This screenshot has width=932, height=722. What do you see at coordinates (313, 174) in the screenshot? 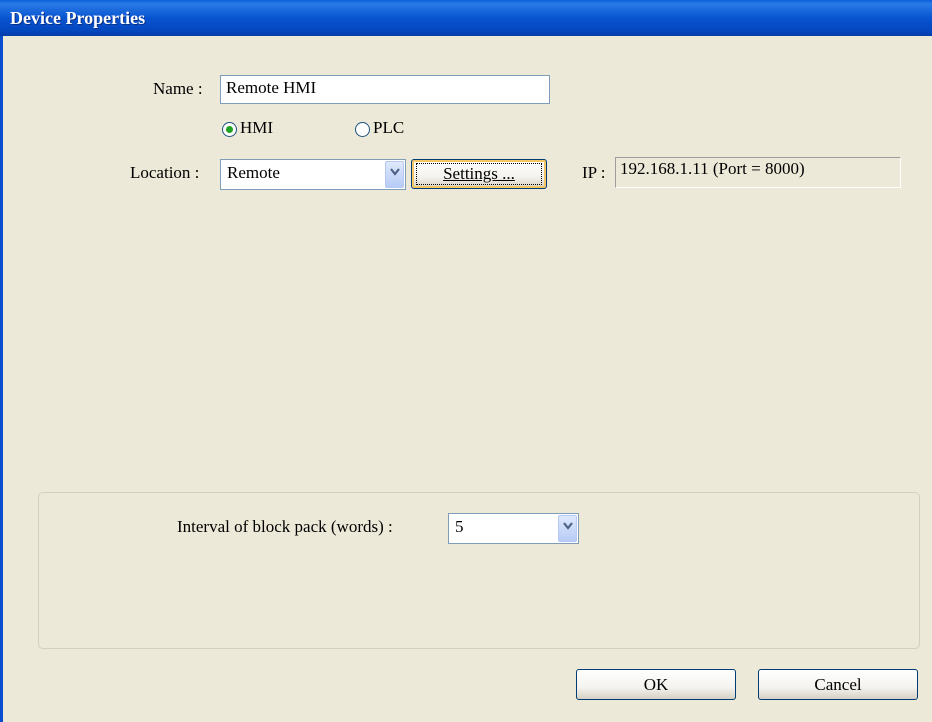
I see `location-select: Remote` at bounding box center [313, 174].